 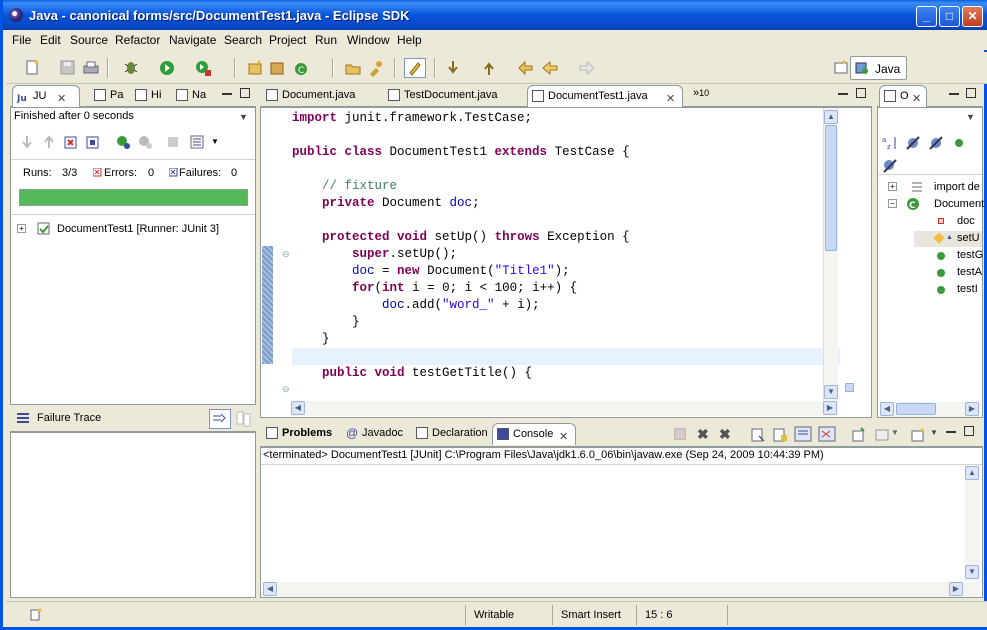 I want to click on outline-item-method-testa: testA, so click(x=948, y=273).